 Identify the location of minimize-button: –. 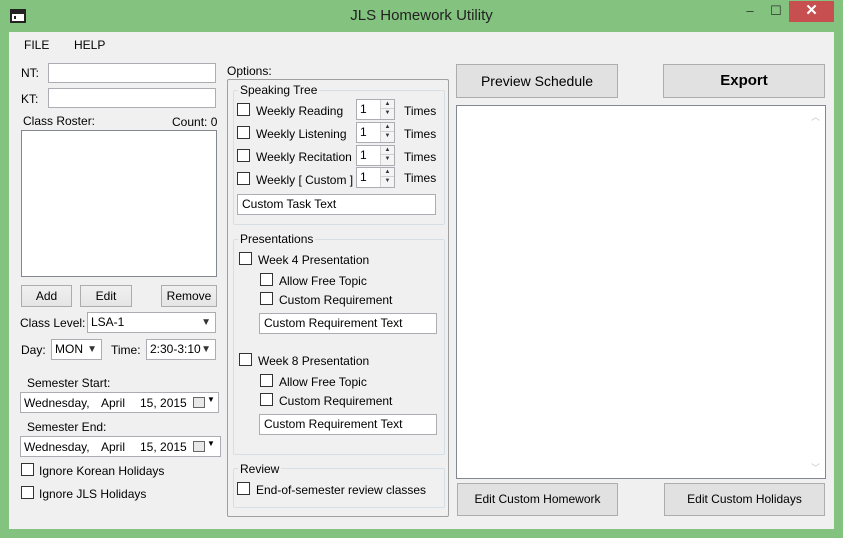
(750, 11).